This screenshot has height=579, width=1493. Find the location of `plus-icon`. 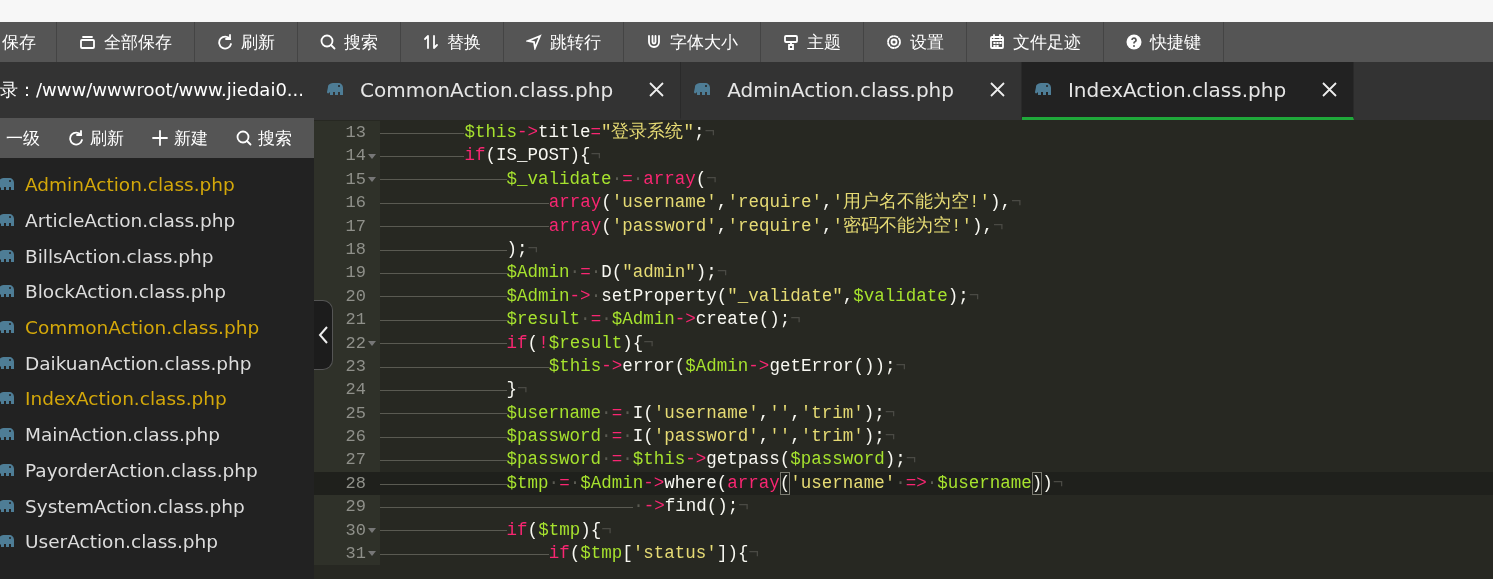

plus-icon is located at coordinates (160, 138).